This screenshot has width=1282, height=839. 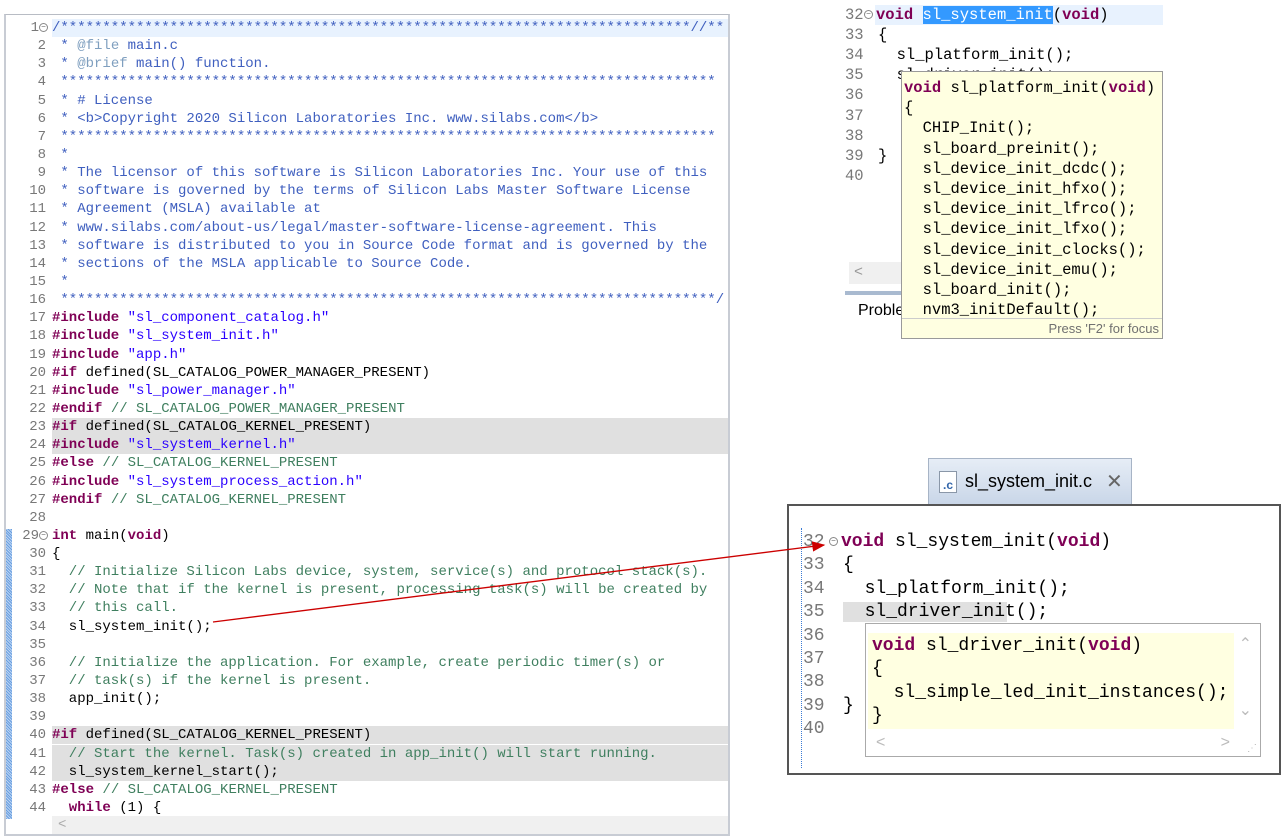 What do you see at coordinates (1114, 481) in the screenshot?
I see `close-icon: ✕` at bounding box center [1114, 481].